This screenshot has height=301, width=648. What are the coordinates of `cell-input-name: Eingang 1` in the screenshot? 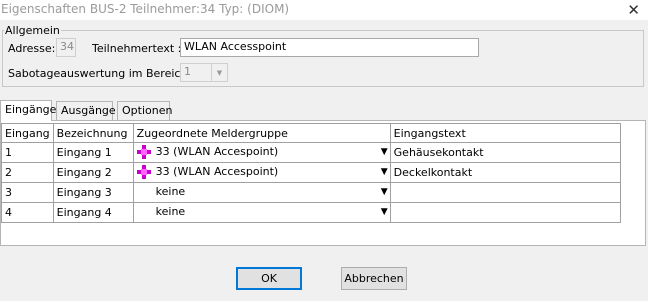 It's located at (93, 152).